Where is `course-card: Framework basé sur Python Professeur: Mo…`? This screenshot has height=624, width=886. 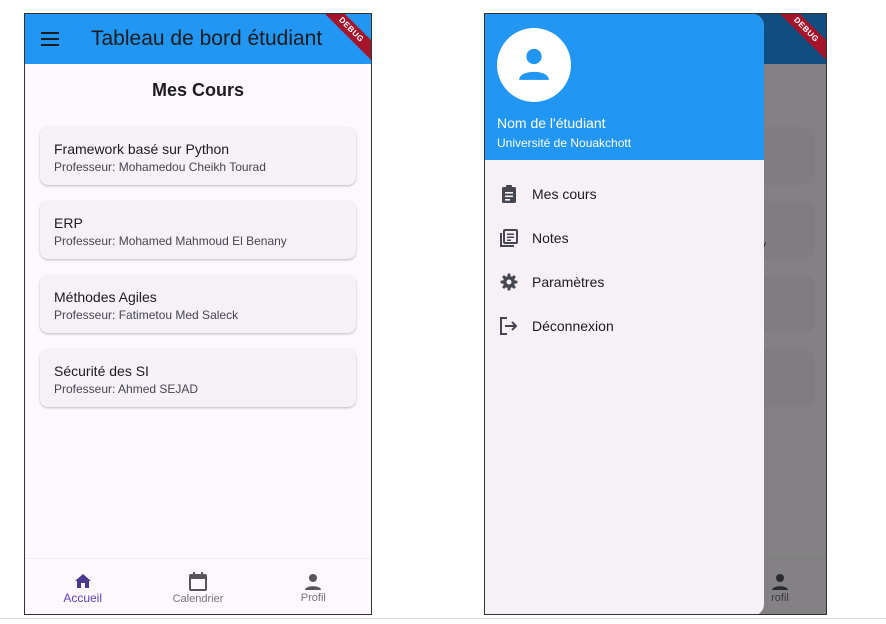 course-card: Framework basé sur Python Professeur: Mo… is located at coordinates (198, 156).